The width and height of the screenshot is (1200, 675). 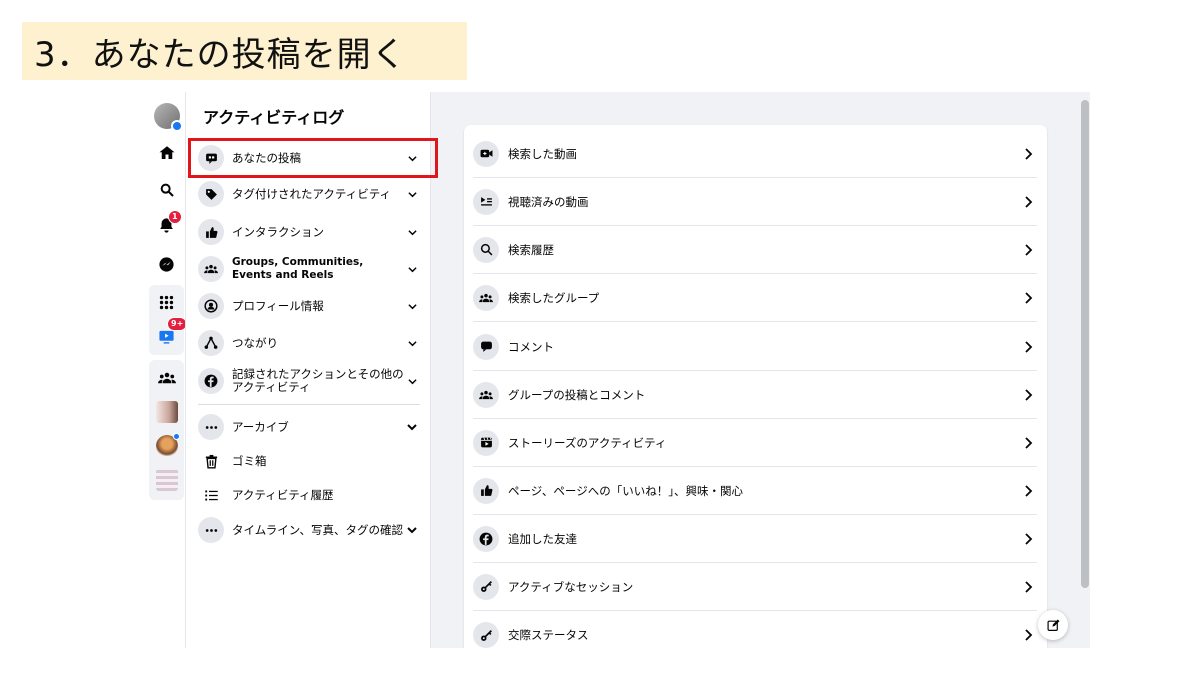 I want to click on notifications-badge: 1, so click(x=175, y=217).